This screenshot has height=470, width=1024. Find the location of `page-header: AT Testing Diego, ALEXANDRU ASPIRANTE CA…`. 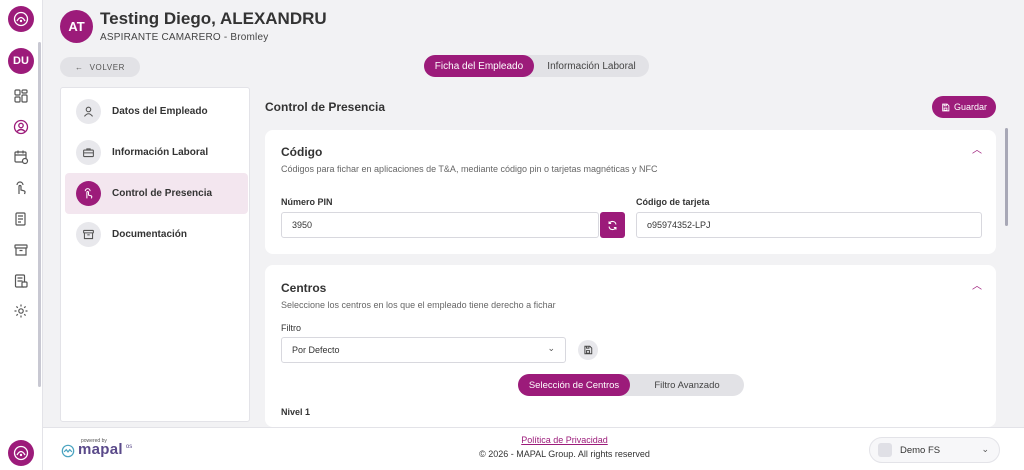

page-header: AT Testing Diego, ALEXANDRU ASPIRANTE CA… is located at coordinates (533, 26).